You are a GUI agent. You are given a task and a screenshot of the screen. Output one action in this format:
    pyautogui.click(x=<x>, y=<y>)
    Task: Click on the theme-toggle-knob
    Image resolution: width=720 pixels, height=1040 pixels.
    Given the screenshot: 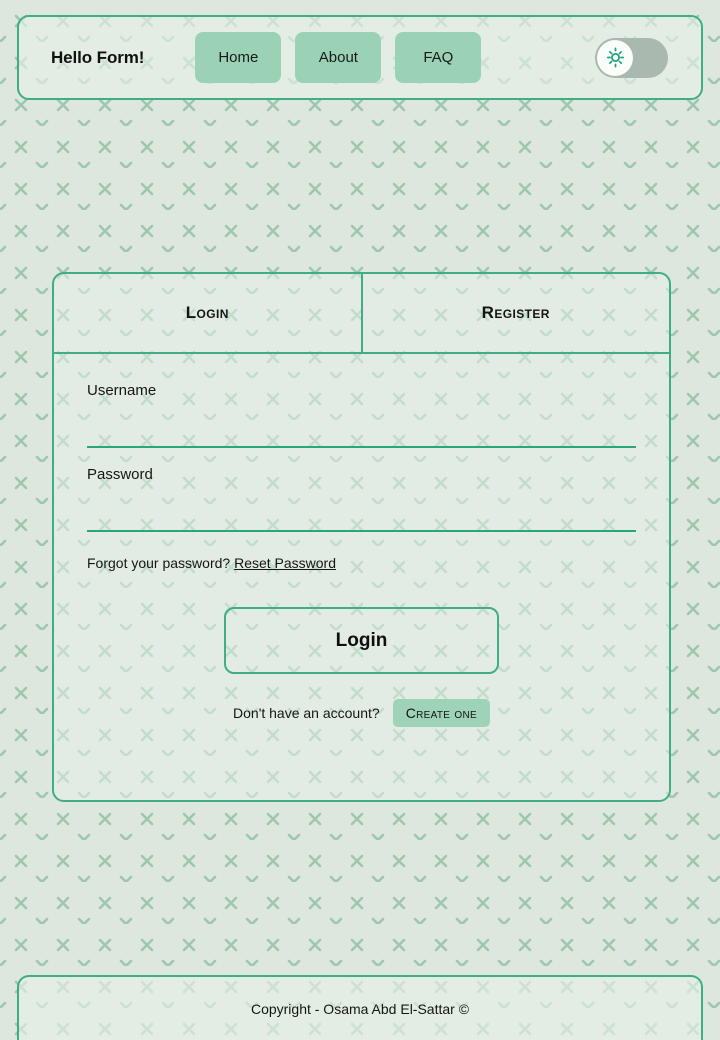 What is the action you would take?
    pyautogui.click(x=615, y=57)
    